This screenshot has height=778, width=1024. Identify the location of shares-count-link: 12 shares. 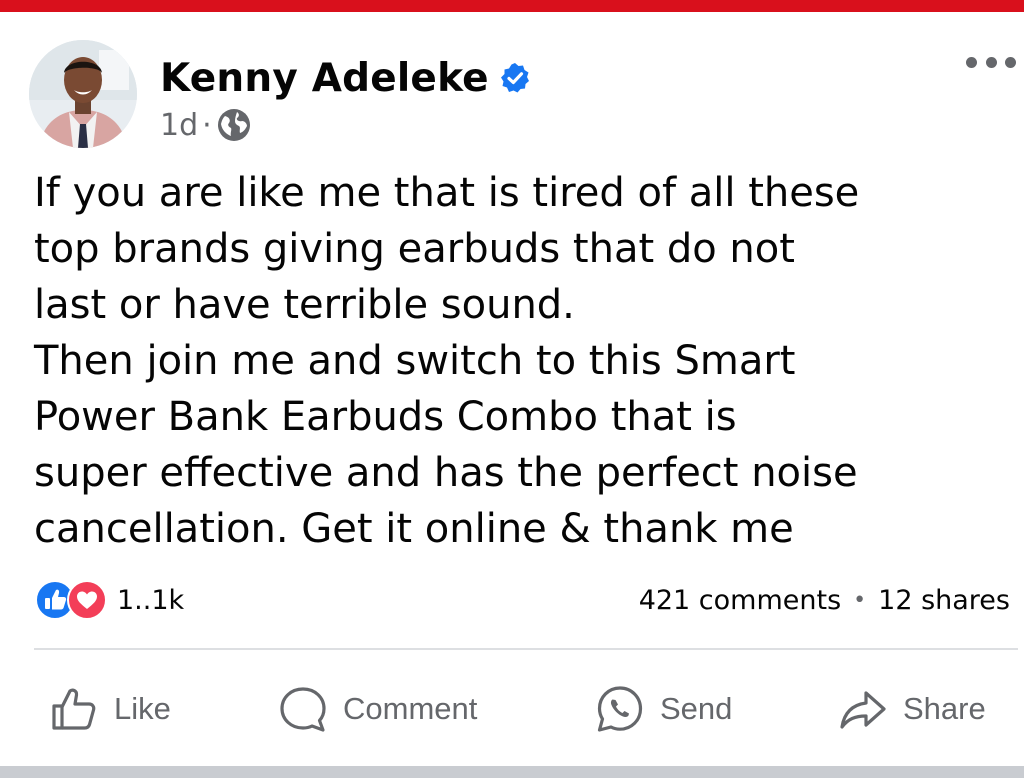
(944, 600).